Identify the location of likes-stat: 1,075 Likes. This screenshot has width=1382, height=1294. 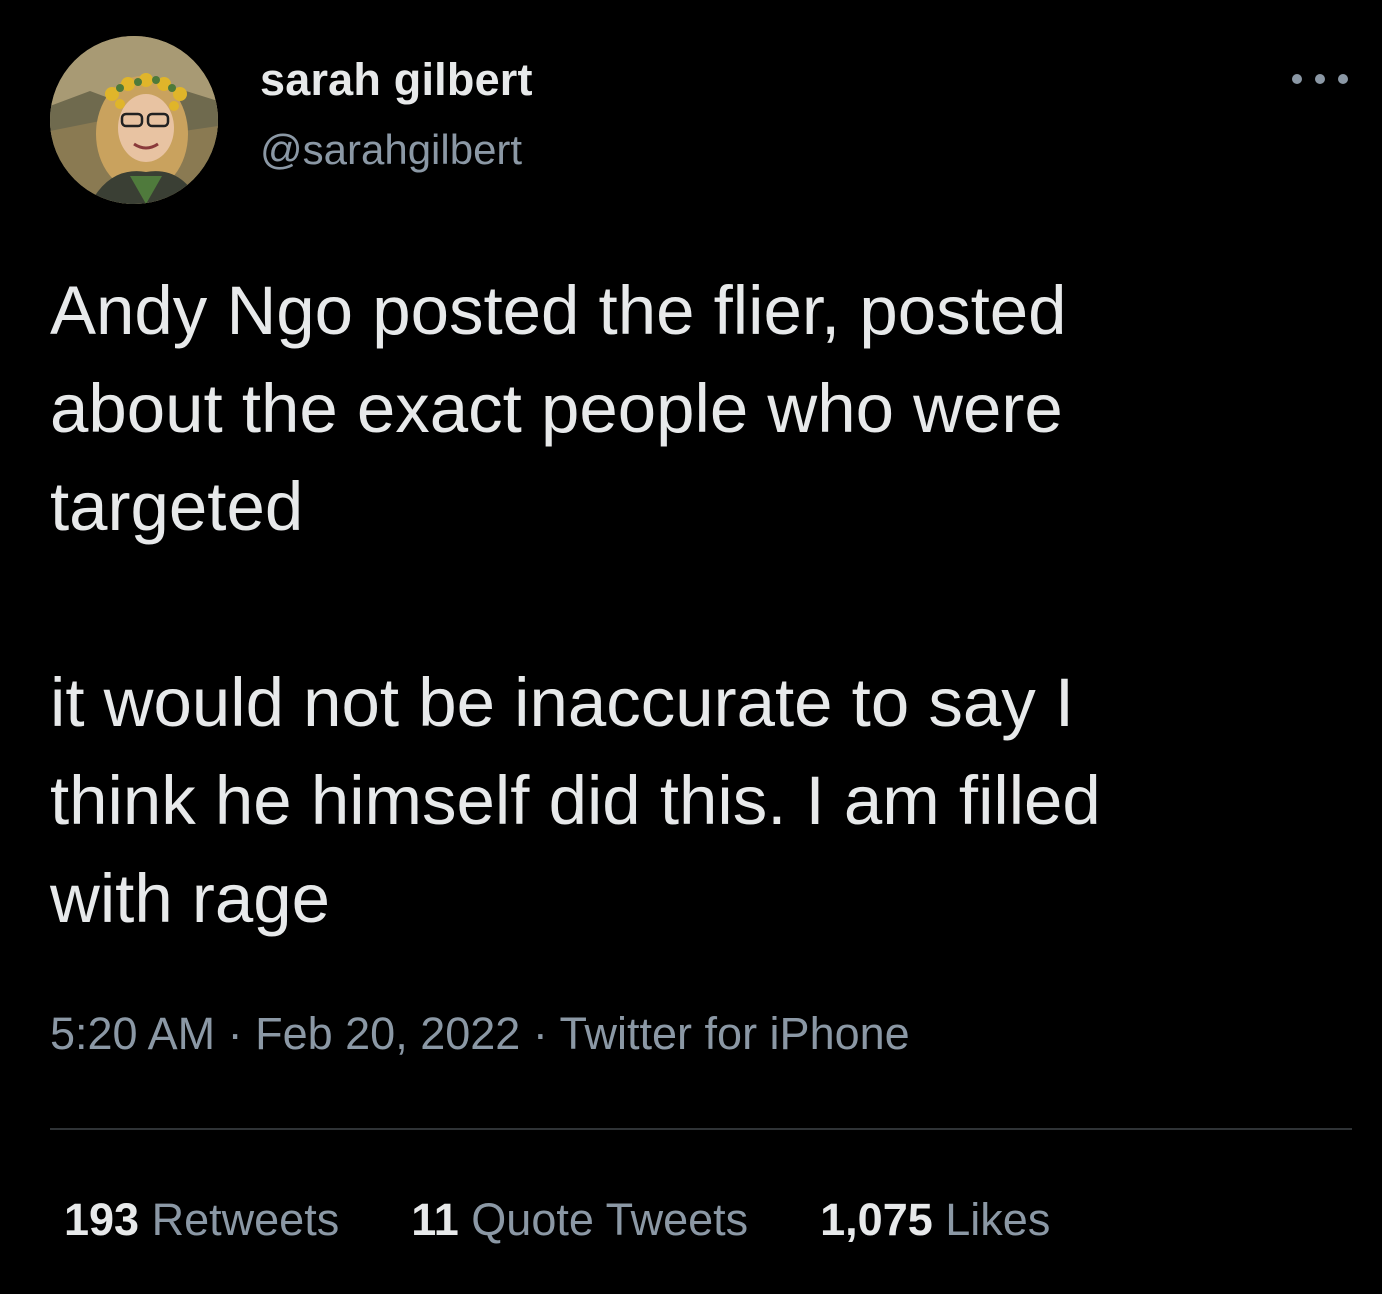
(935, 1220).